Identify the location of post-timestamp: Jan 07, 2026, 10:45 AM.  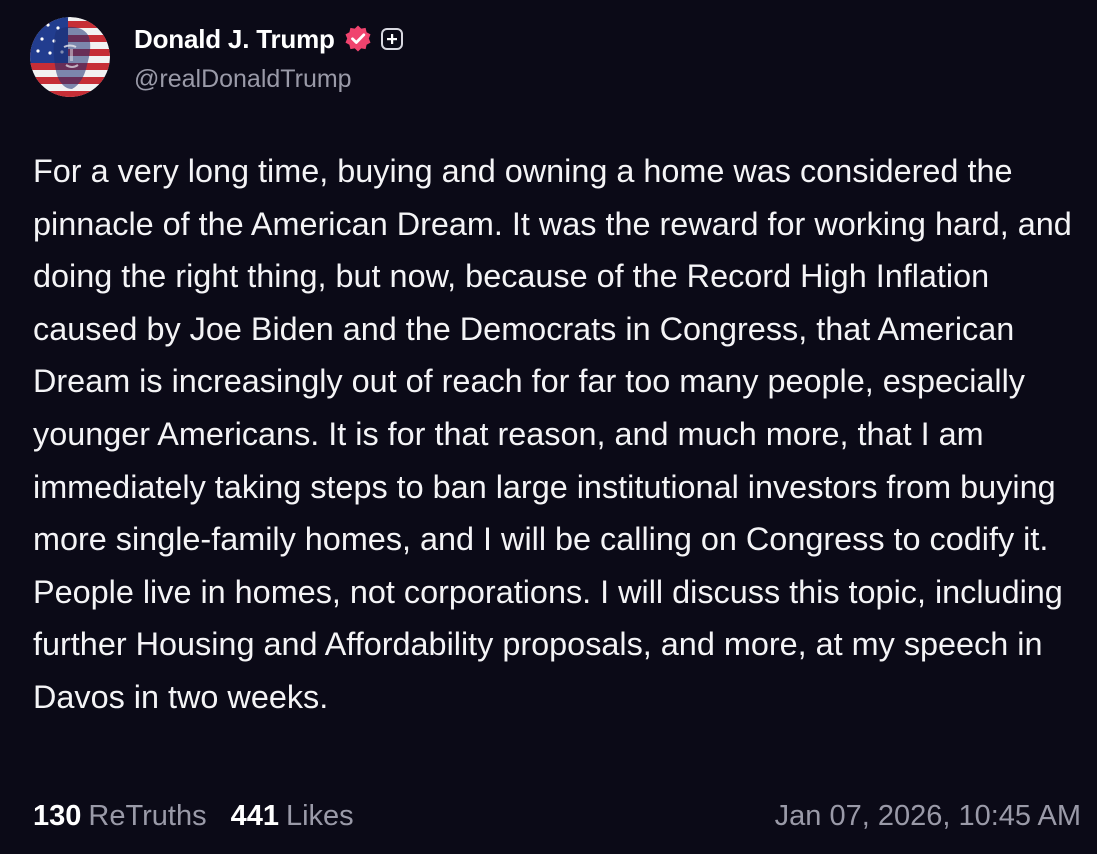
(928, 816).